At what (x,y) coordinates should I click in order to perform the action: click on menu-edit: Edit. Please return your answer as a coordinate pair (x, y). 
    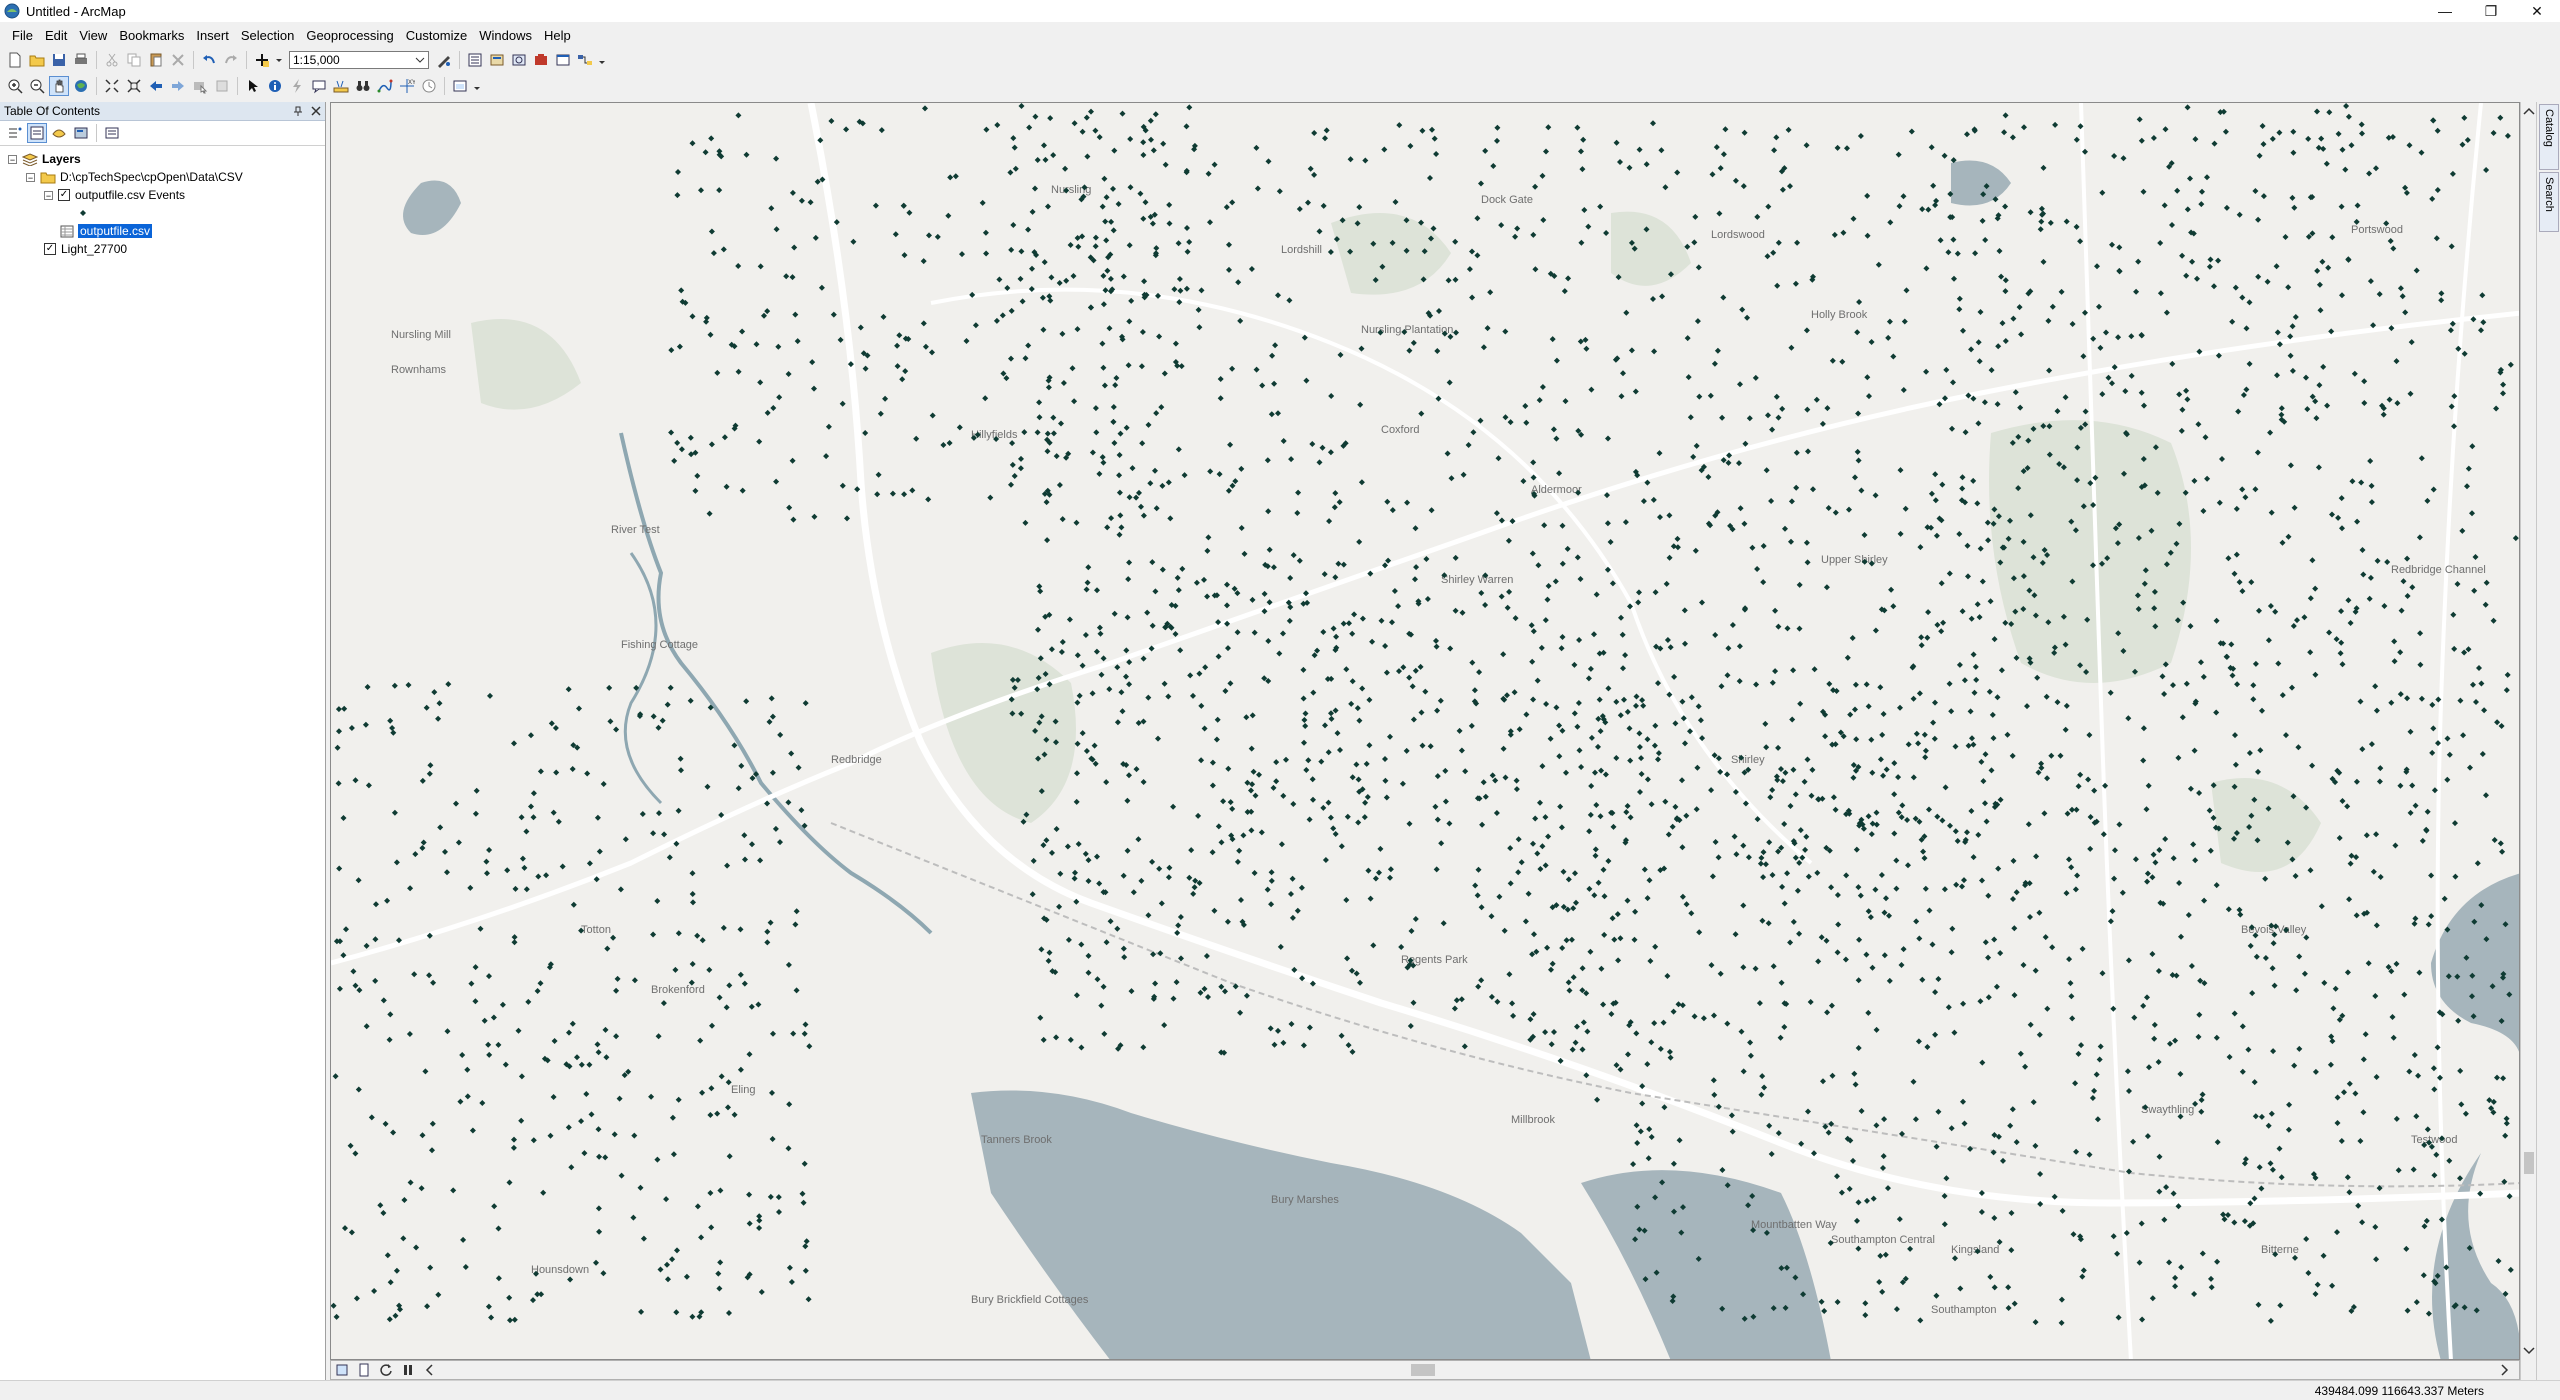
    Looking at the image, I should click on (56, 35).